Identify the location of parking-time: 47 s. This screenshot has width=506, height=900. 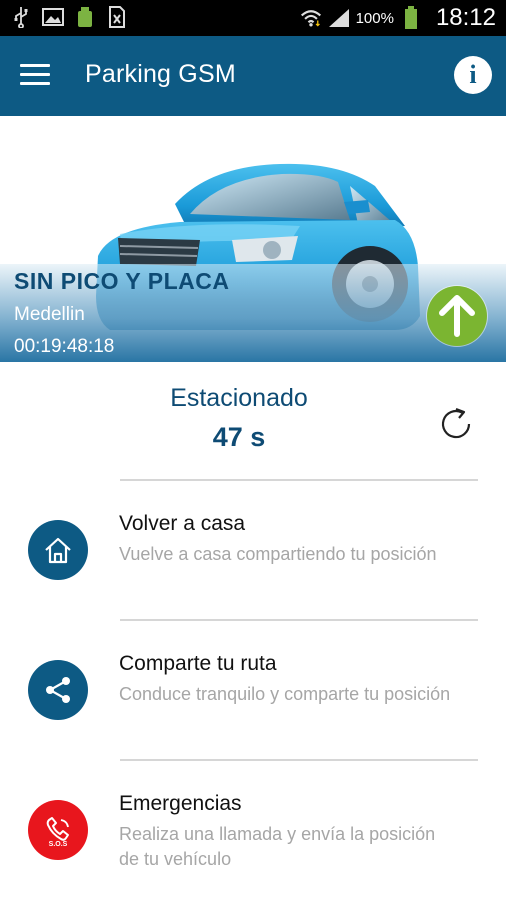
(239, 437).